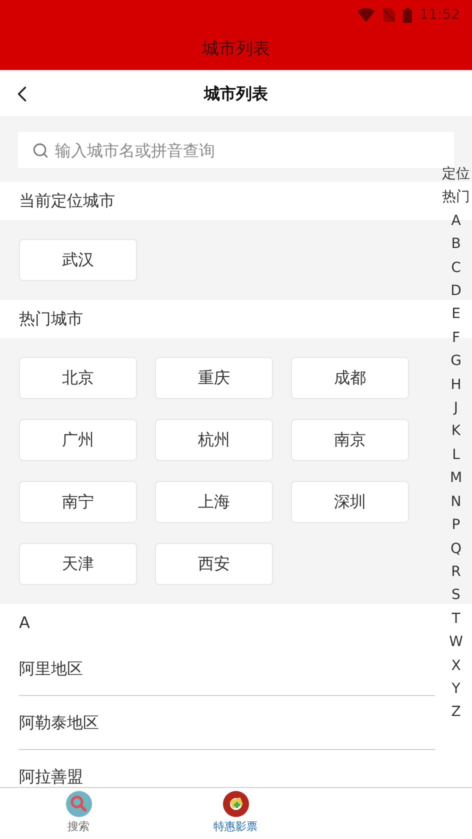  What do you see at coordinates (456, 526) in the screenshot?
I see `index-letter: P` at bounding box center [456, 526].